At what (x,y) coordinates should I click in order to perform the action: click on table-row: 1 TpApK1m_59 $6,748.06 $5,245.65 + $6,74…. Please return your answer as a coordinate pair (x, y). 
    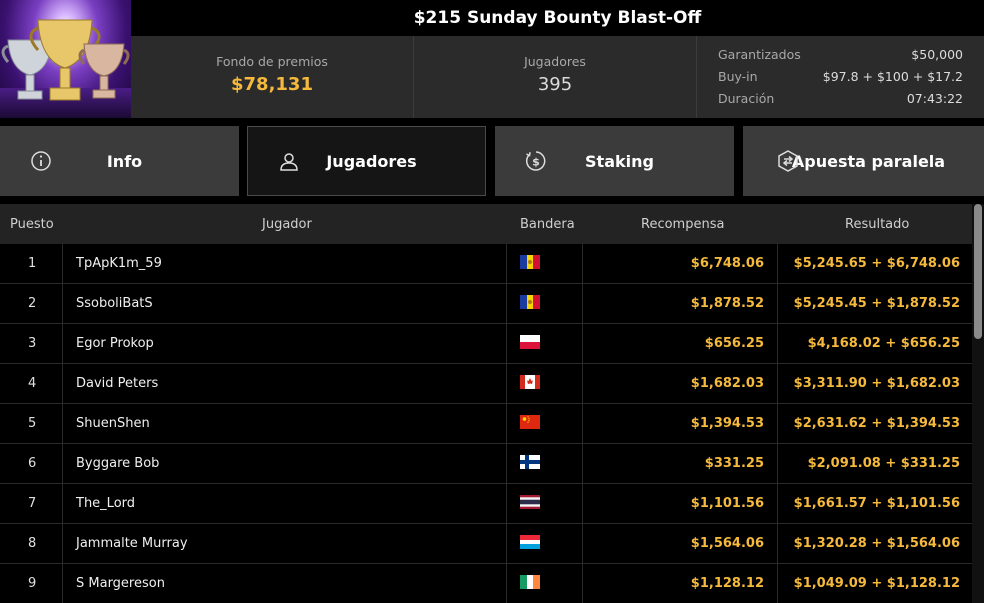
    Looking at the image, I should click on (486, 264).